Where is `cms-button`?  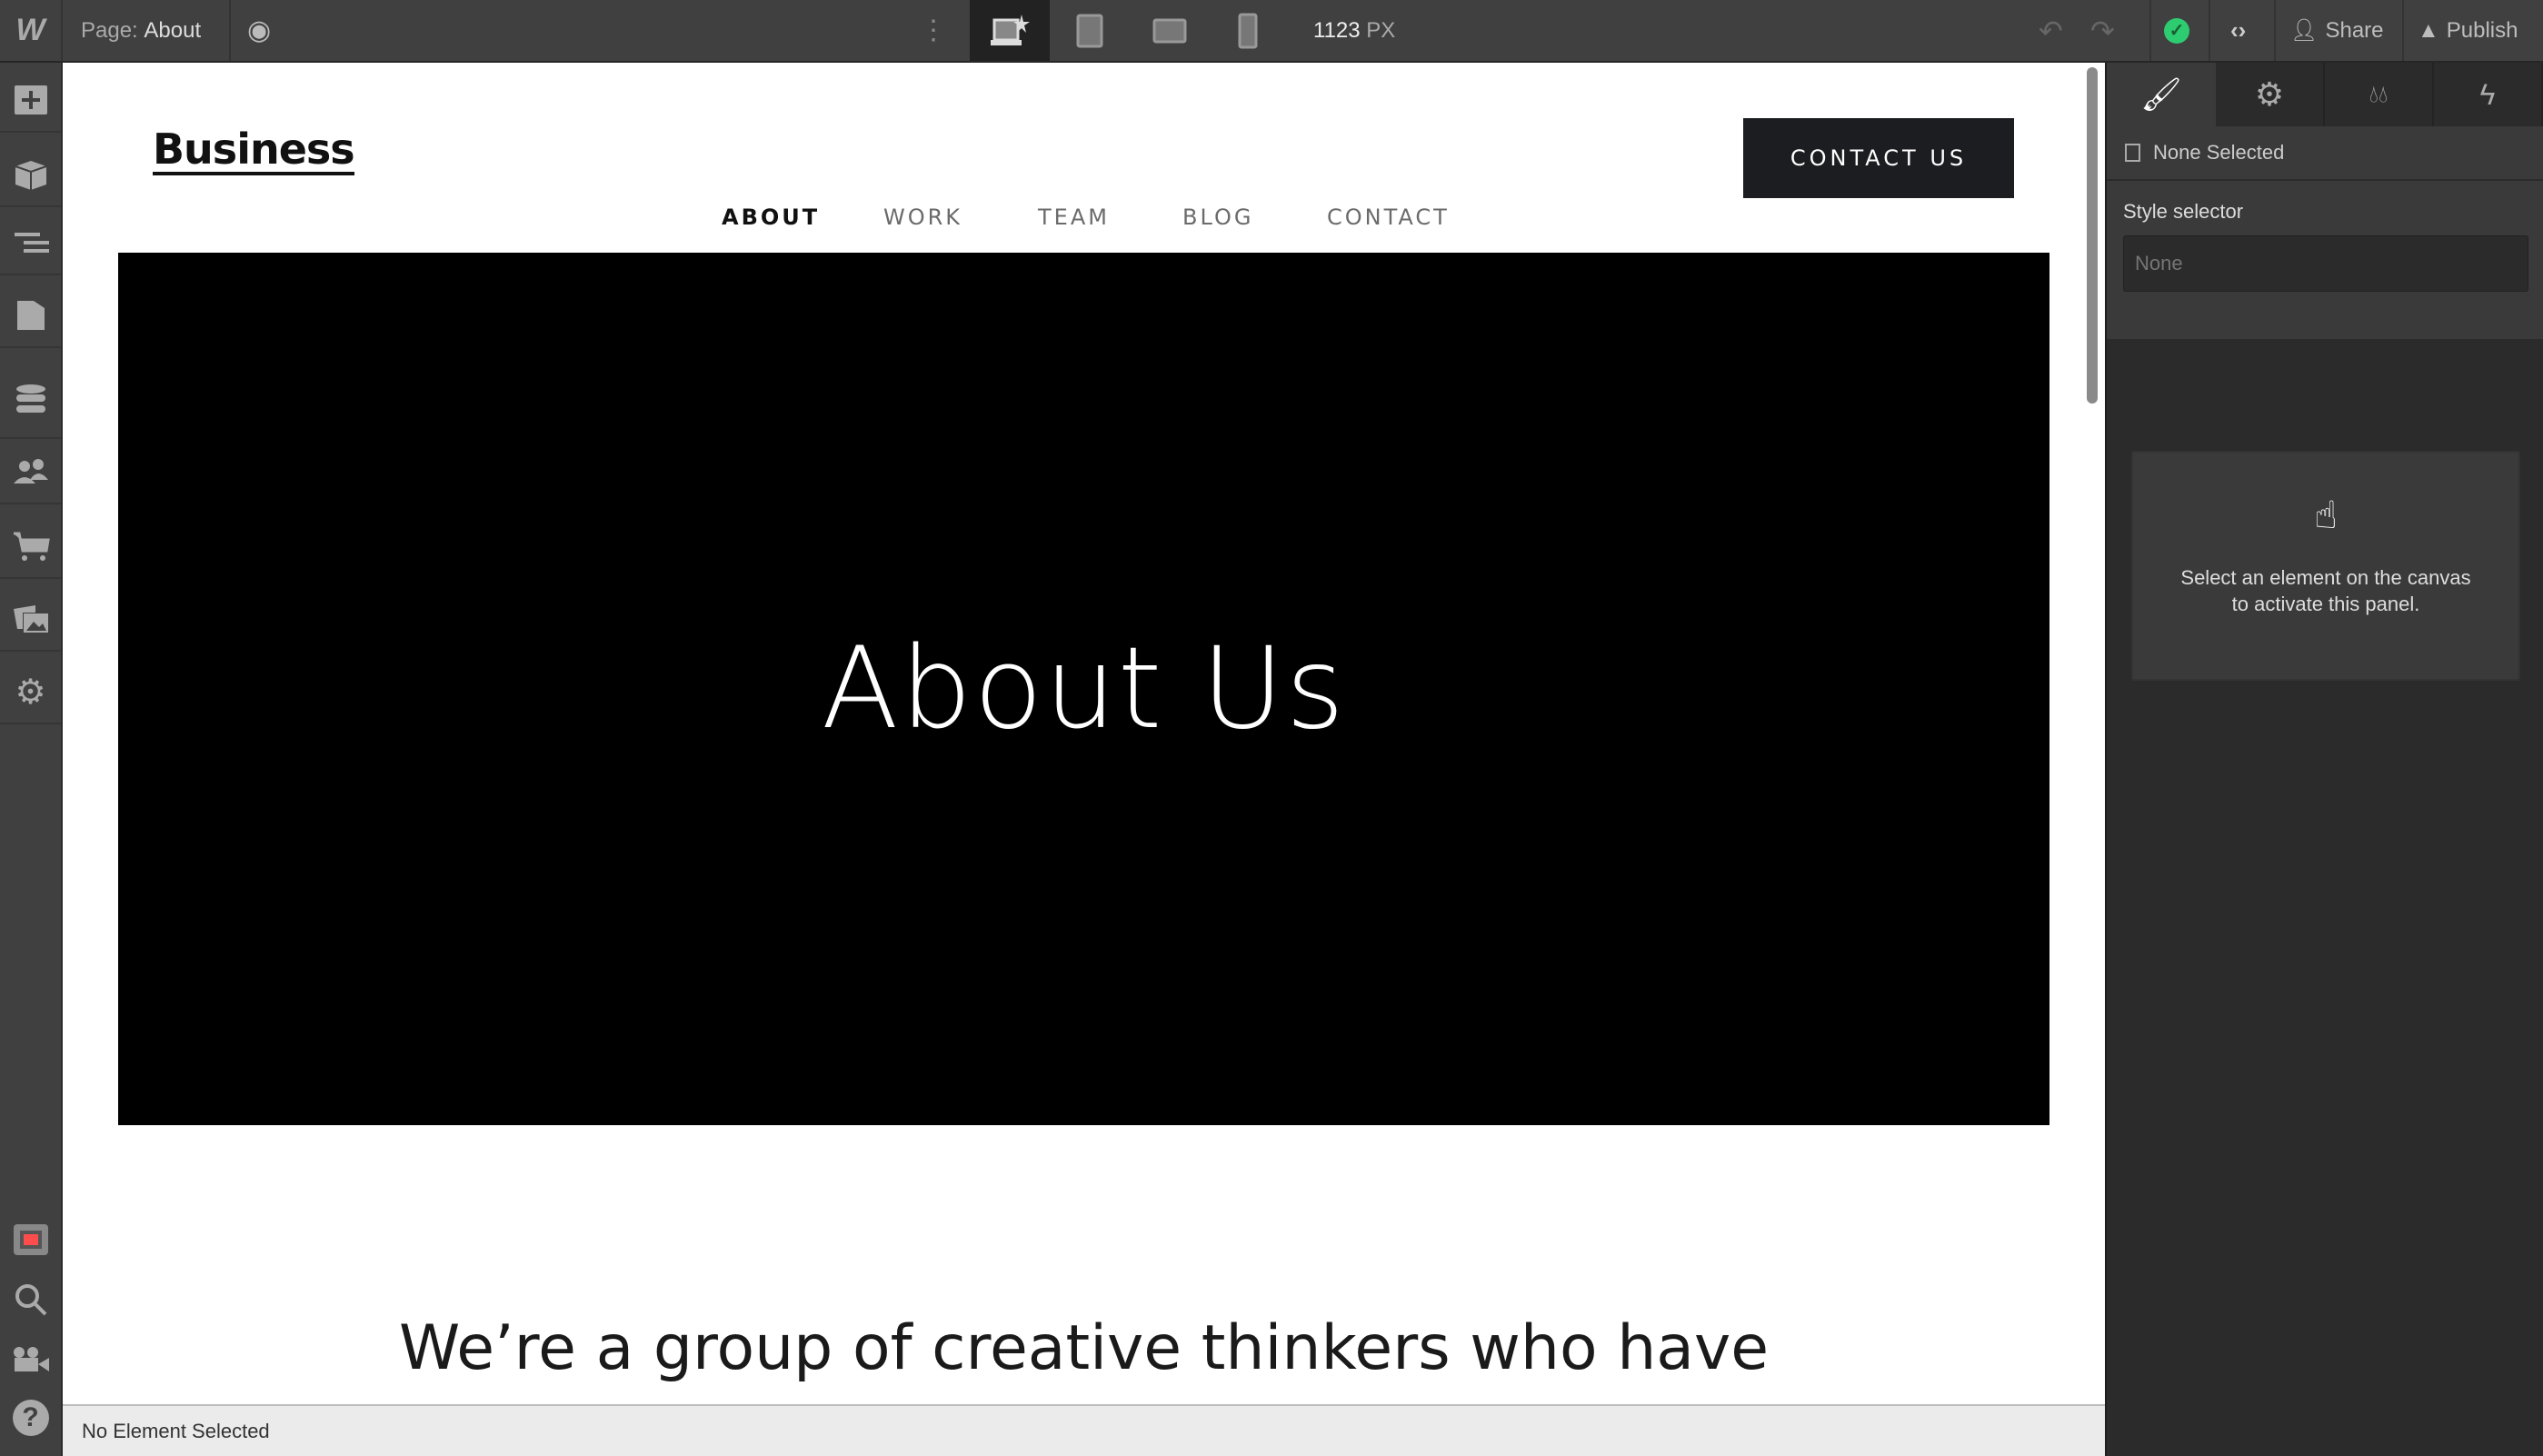
cms-button is located at coordinates (30, 401).